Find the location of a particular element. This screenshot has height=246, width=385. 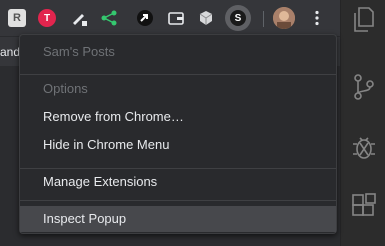

extensions-icon is located at coordinates (364, 207).